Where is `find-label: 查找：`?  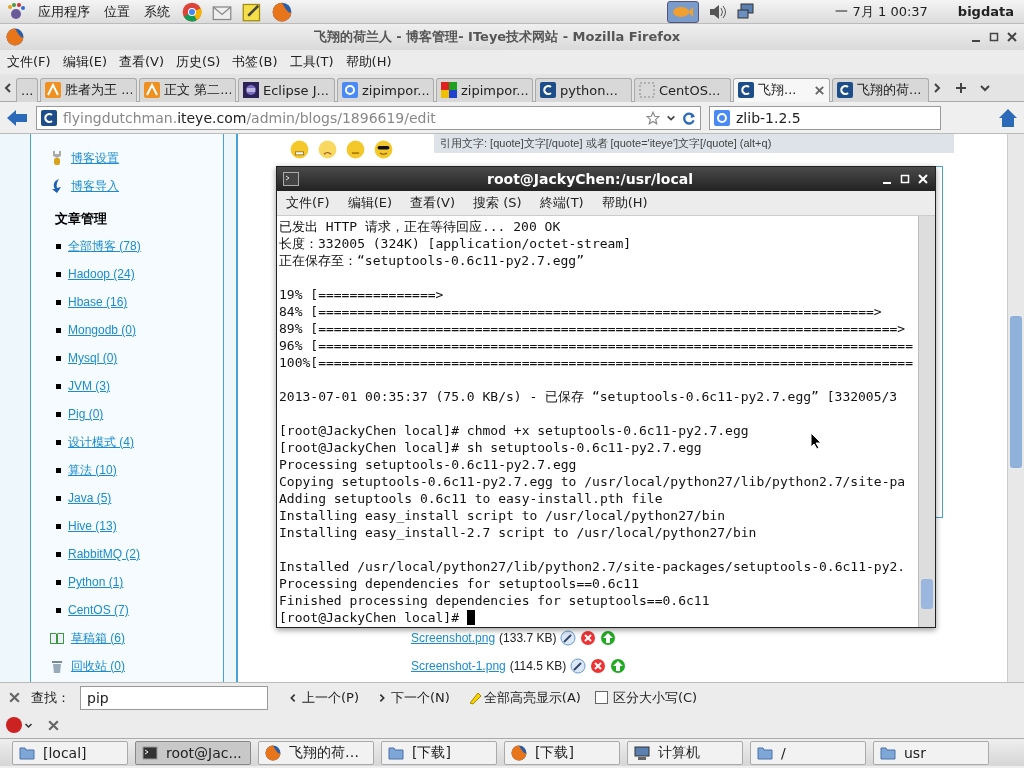 find-label: 查找： is located at coordinates (50, 697).